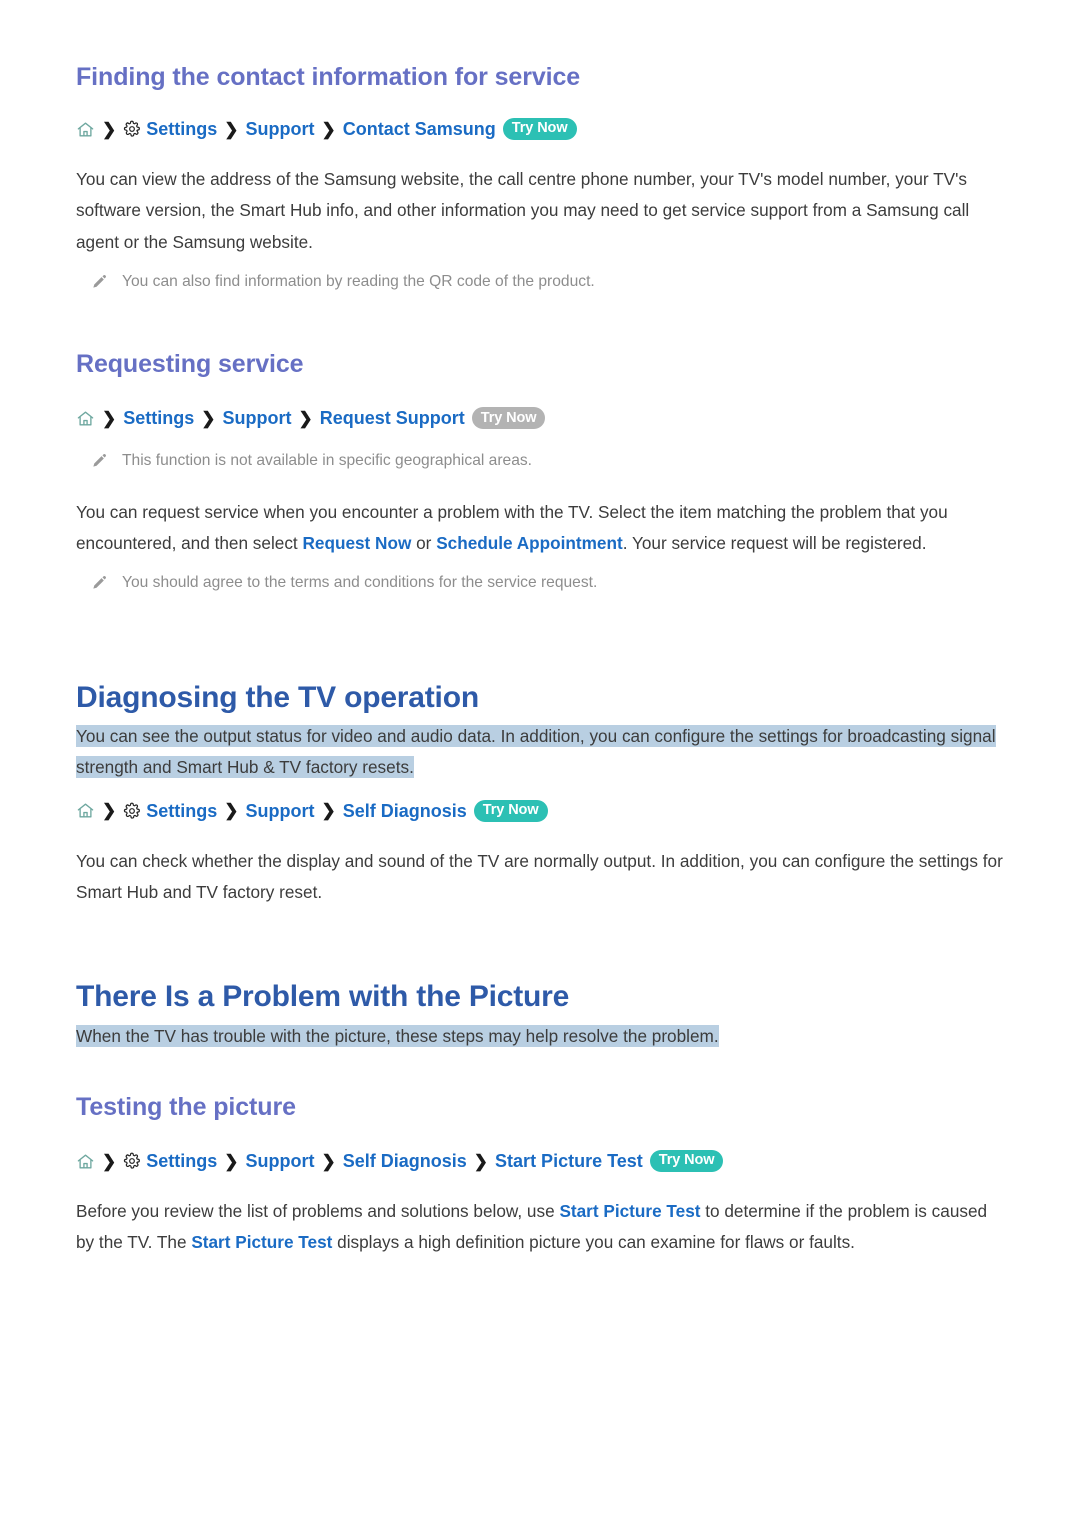 This screenshot has height=1527, width=1080. I want to click on section-heading-testing-picture: Testing the picture, so click(186, 1107).